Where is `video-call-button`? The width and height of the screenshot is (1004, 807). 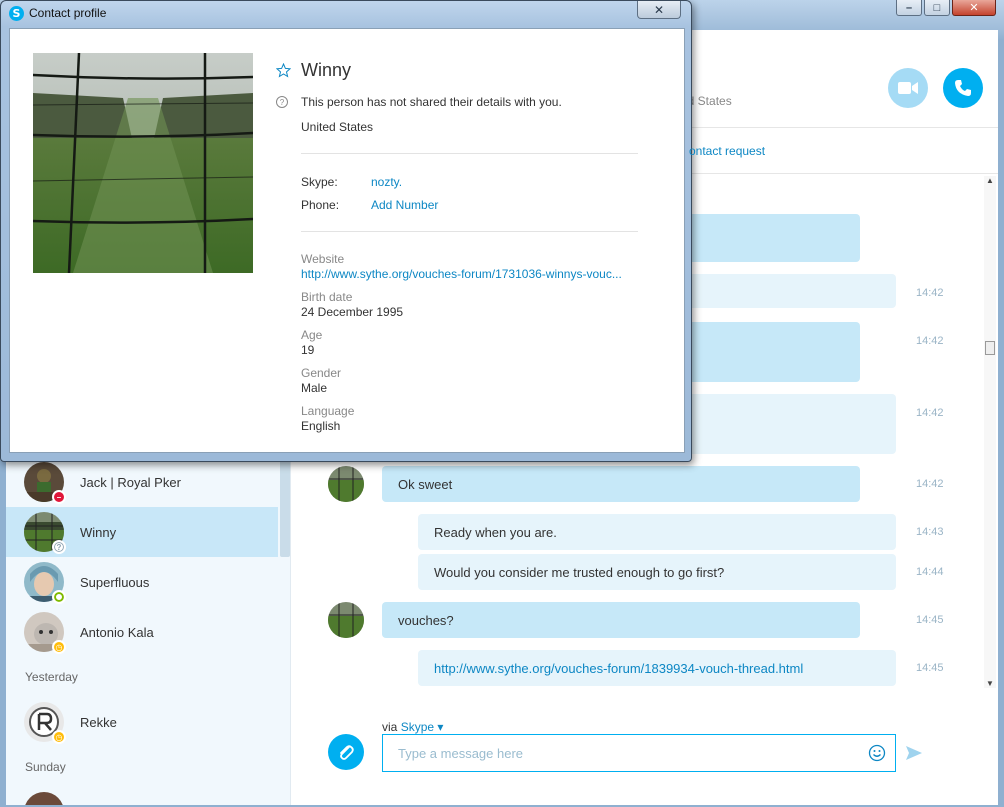 video-call-button is located at coordinates (908, 88).